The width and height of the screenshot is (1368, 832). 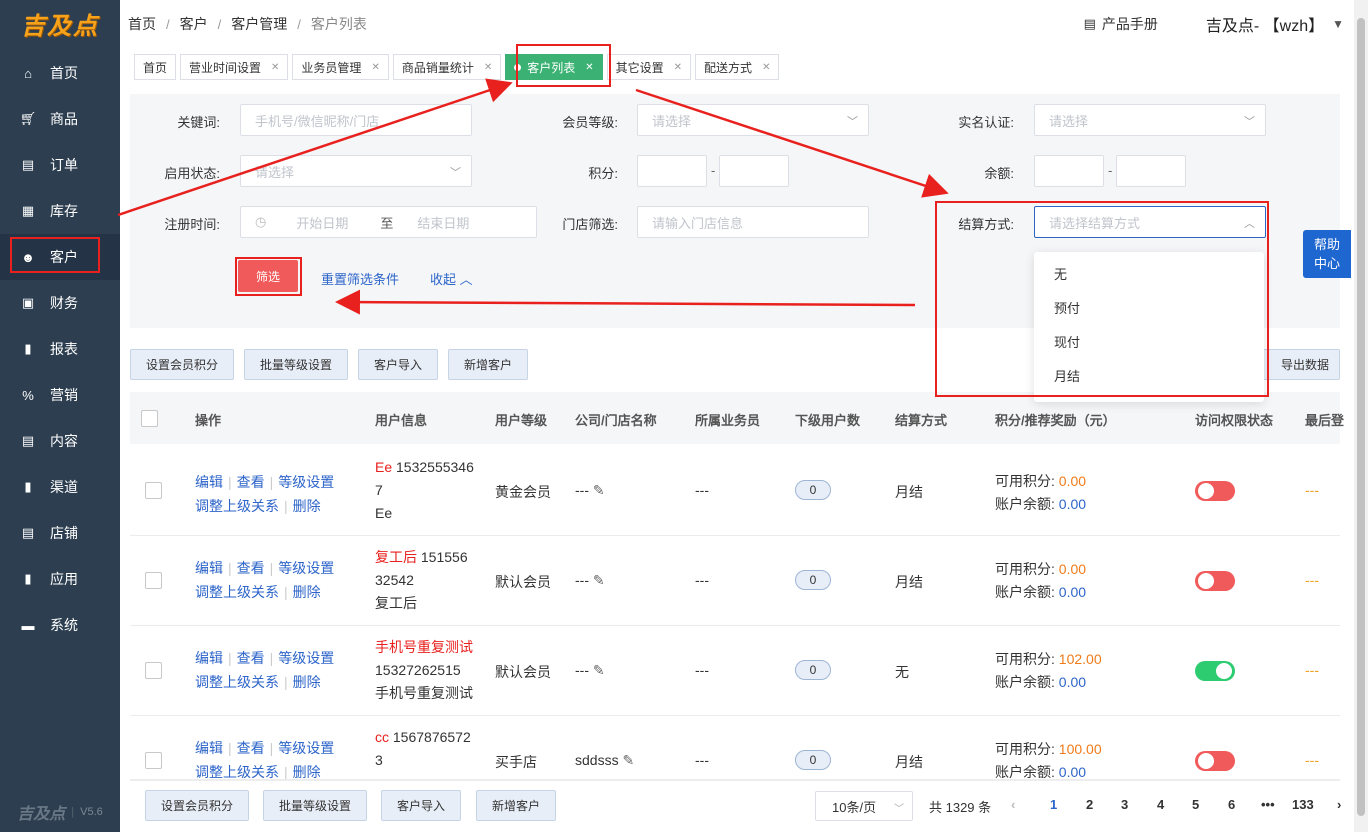 I want to click on sidebar-item-inventory: ▦ 库存, so click(x=60, y=211).